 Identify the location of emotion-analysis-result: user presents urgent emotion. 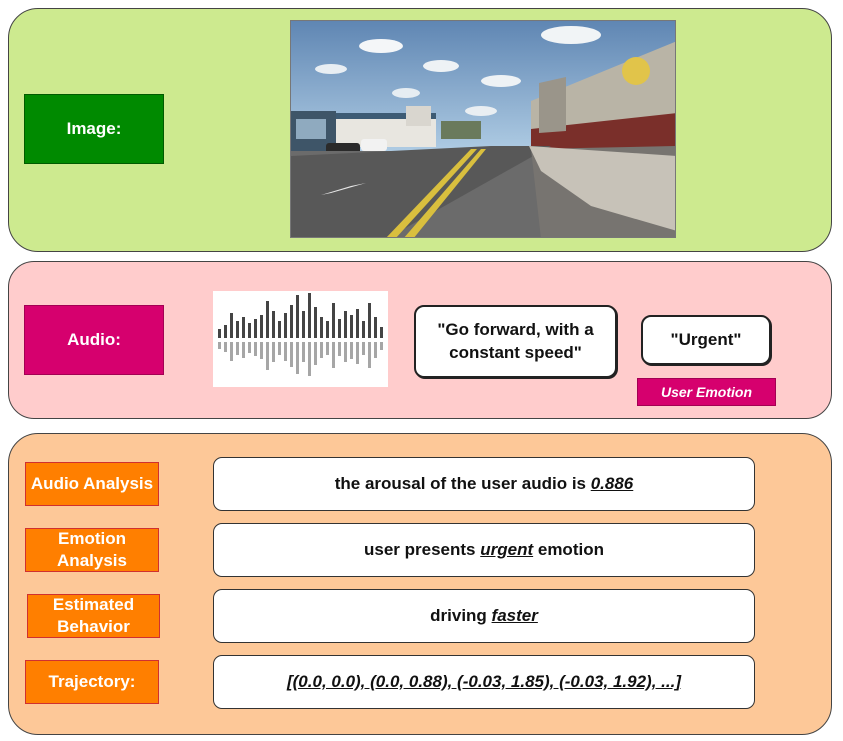
(484, 550).